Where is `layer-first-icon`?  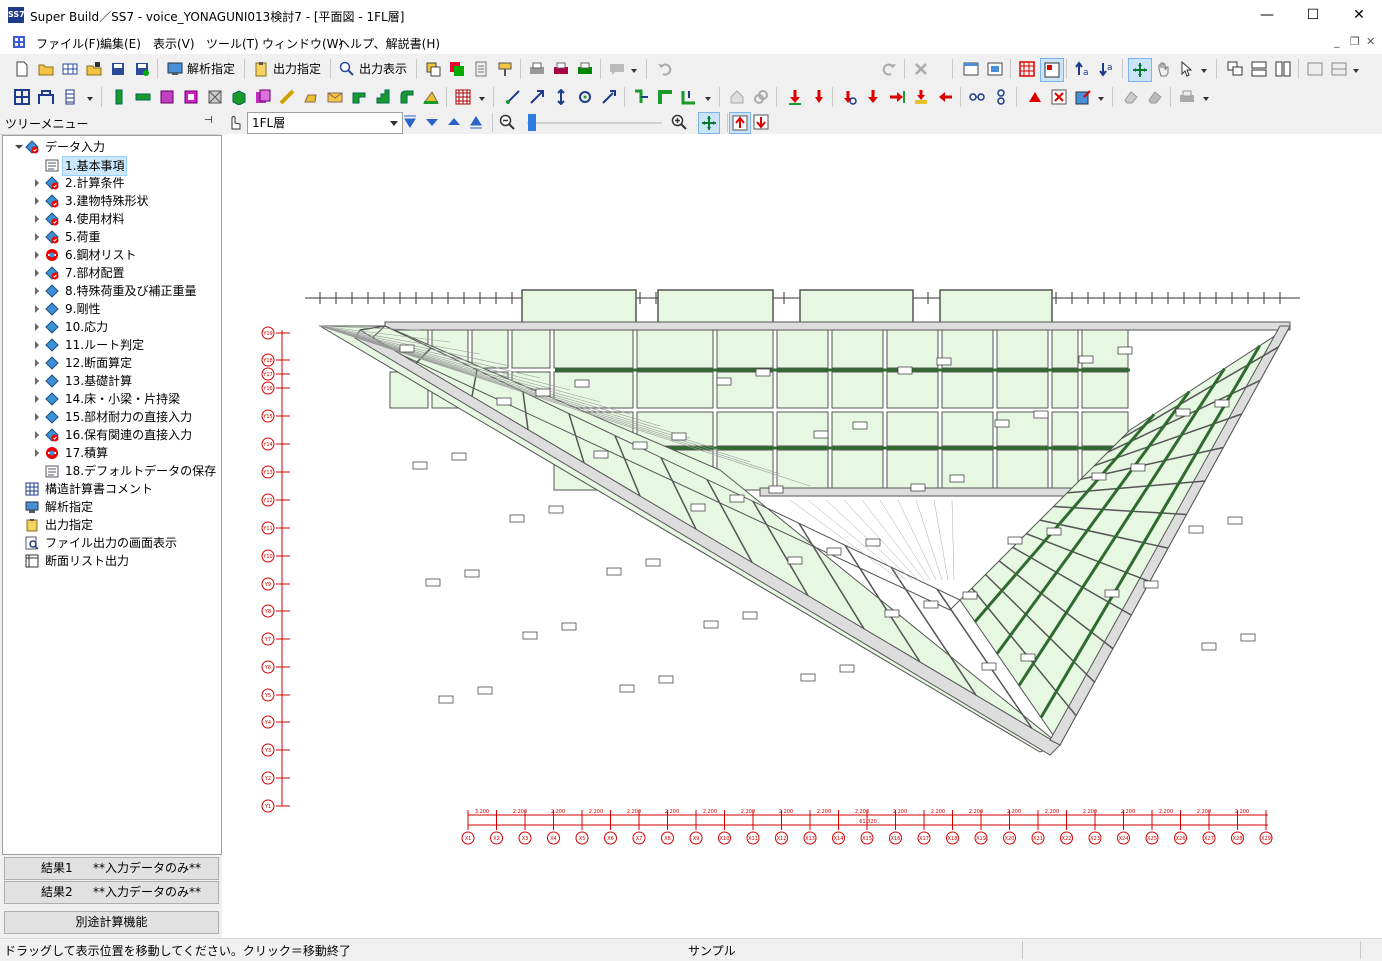
layer-first-icon is located at coordinates (410, 123).